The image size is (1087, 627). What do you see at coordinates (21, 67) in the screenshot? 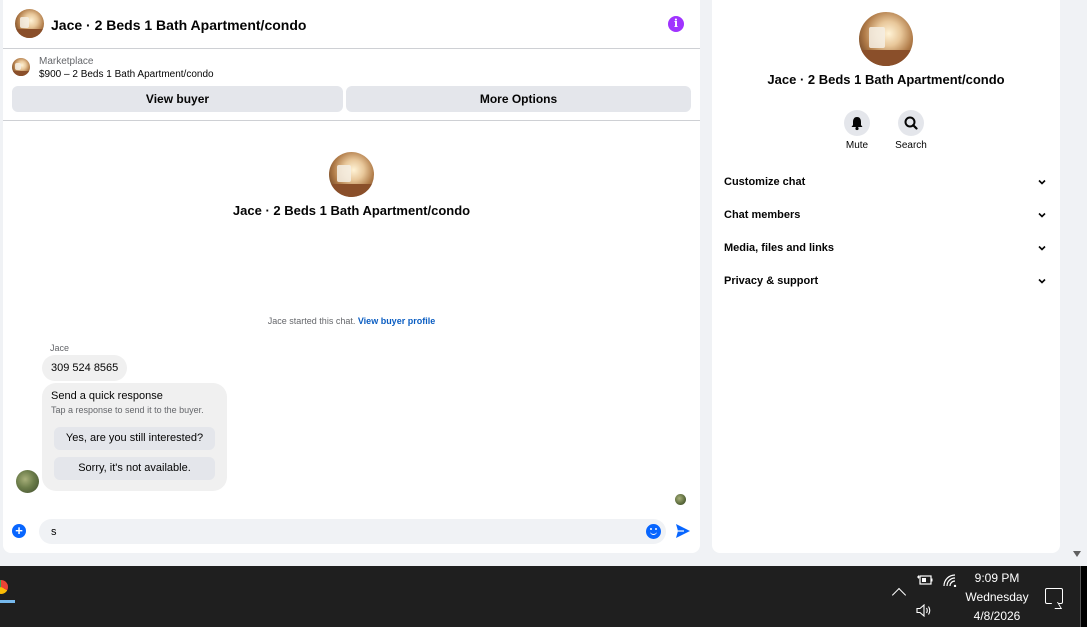
I see `listing-thumbnail` at bounding box center [21, 67].